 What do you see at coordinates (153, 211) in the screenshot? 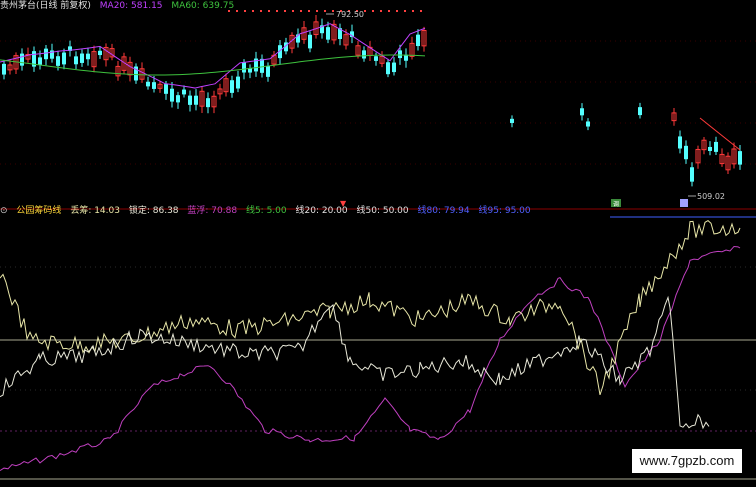
I see `ind-item-1: 锁定: 86.38` at bounding box center [153, 211].